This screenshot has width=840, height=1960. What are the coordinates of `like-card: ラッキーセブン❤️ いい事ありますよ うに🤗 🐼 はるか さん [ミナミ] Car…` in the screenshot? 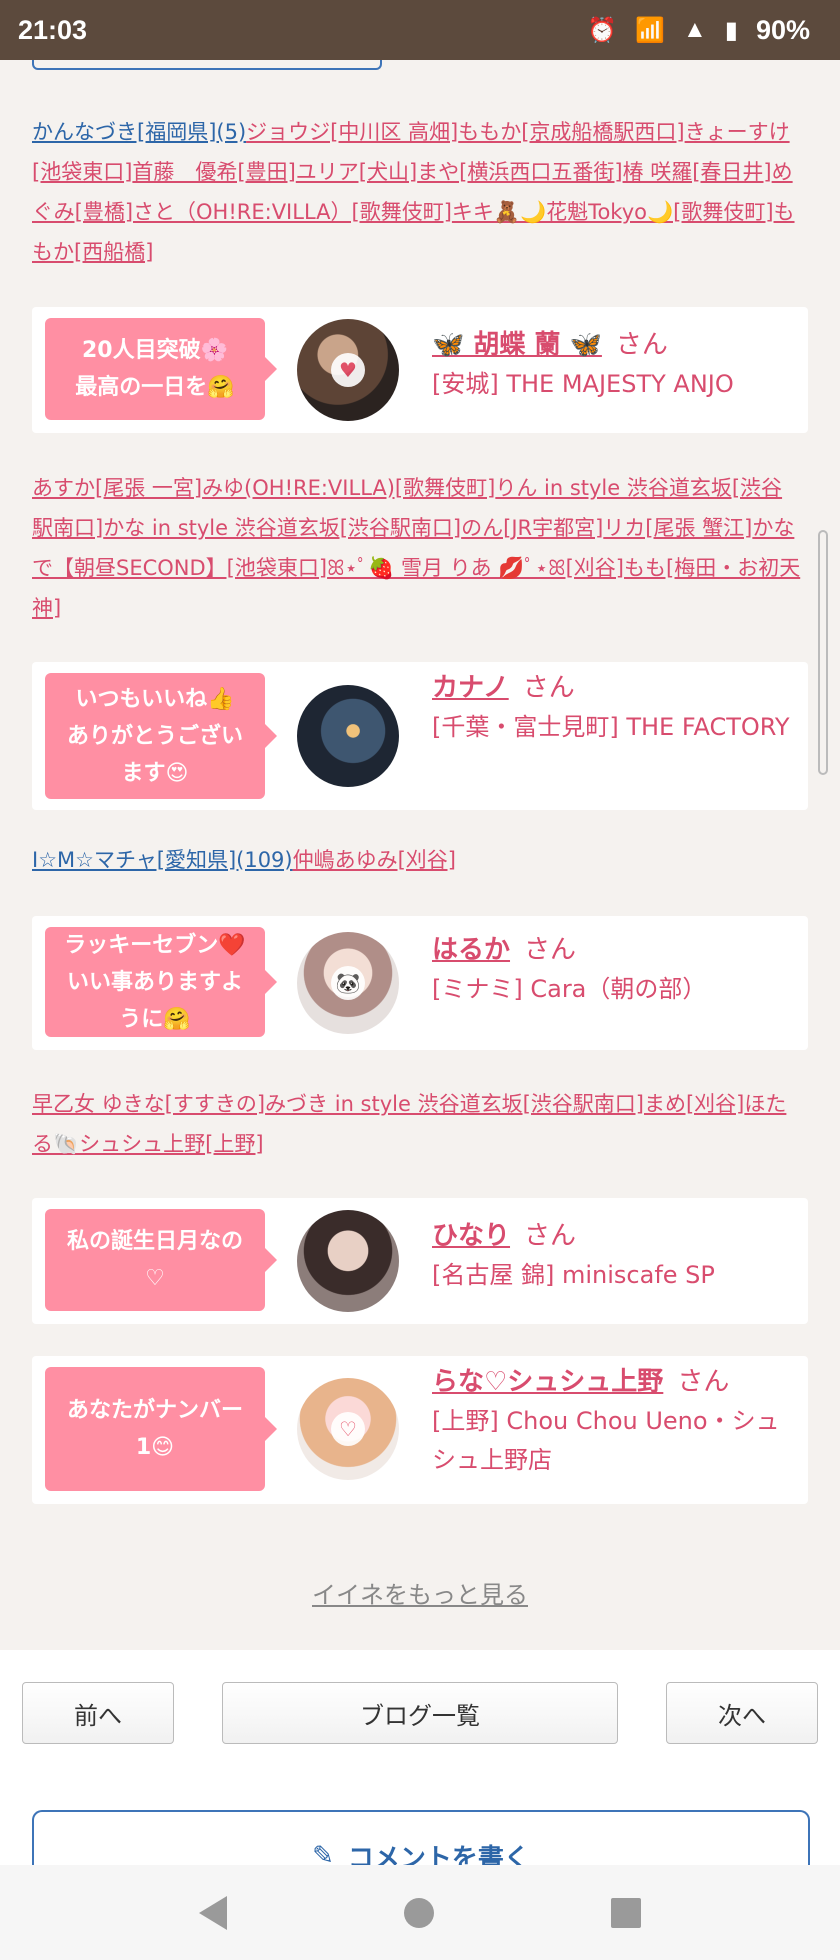 It's located at (420, 983).